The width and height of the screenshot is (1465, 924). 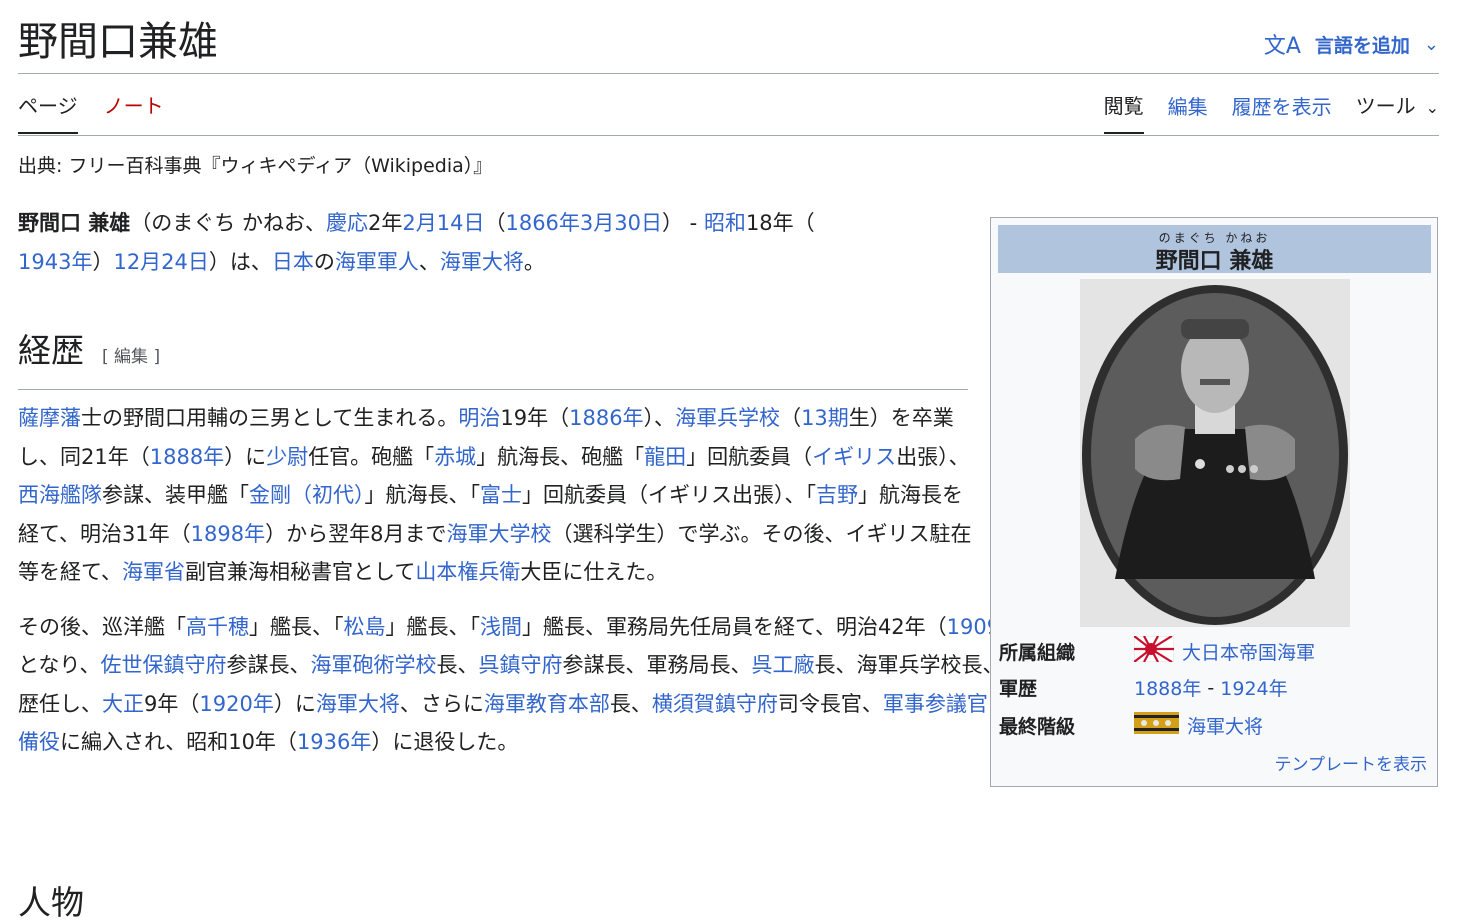 I want to click on article-link: 龍田, so click(x=665, y=457).